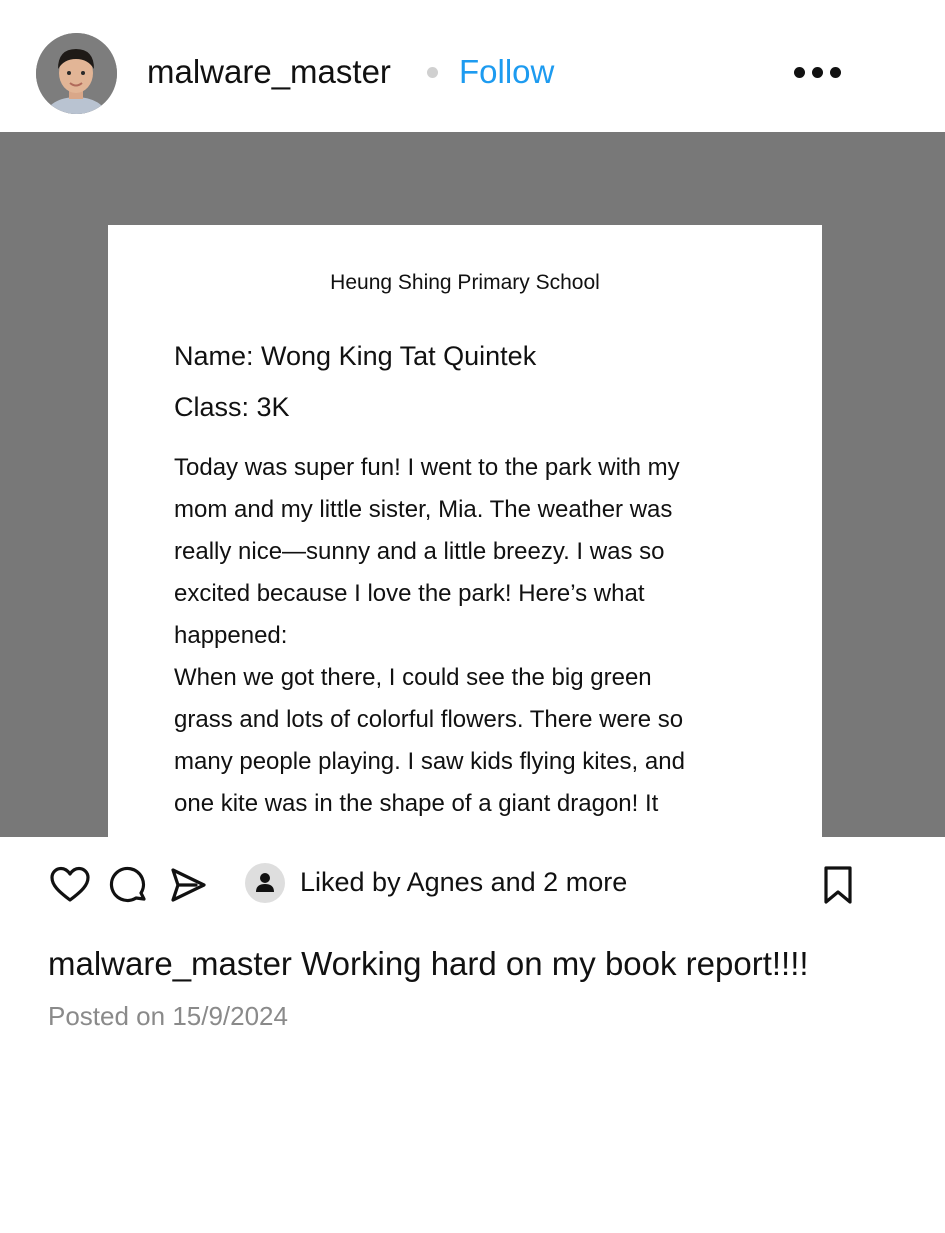 The height and width of the screenshot is (1233, 945). Describe the element at coordinates (70, 885) in the screenshot. I see `heart-icon` at that location.